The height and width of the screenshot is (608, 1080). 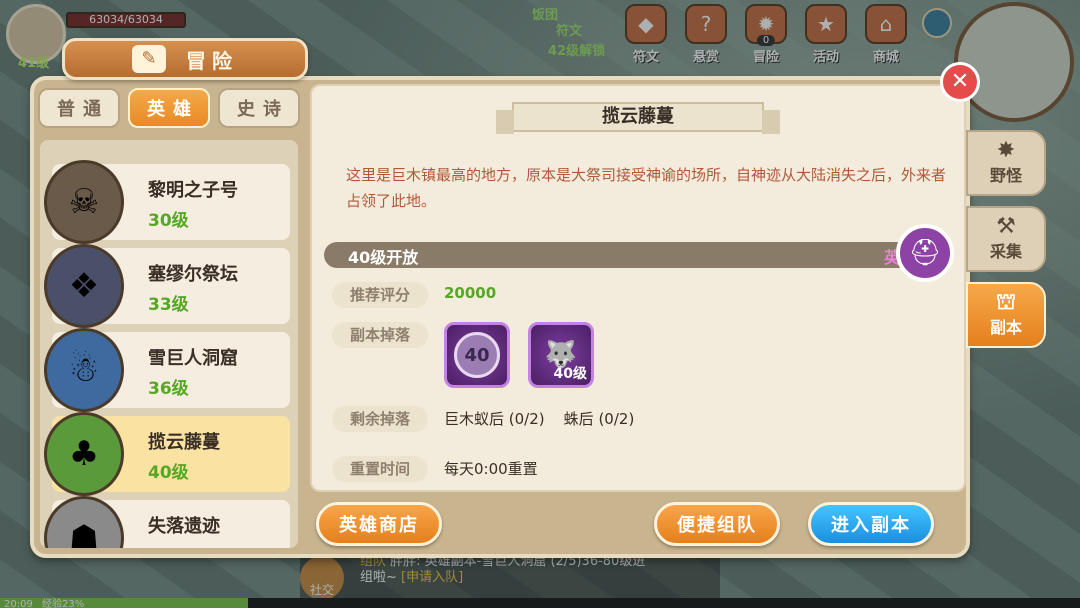 I want to click on dungeon-title-ribbon: 揽云藤蔓, so click(x=638, y=118).